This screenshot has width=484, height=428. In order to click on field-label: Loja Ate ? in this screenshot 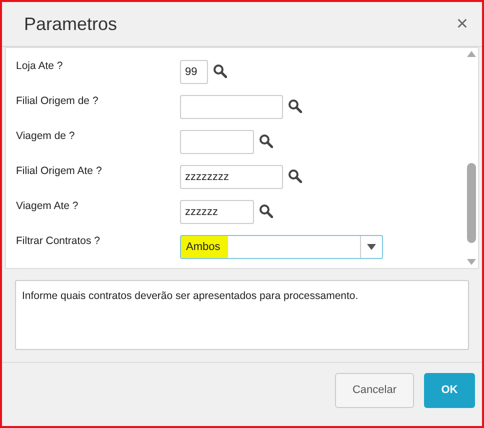, I will do `click(39, 66)`.